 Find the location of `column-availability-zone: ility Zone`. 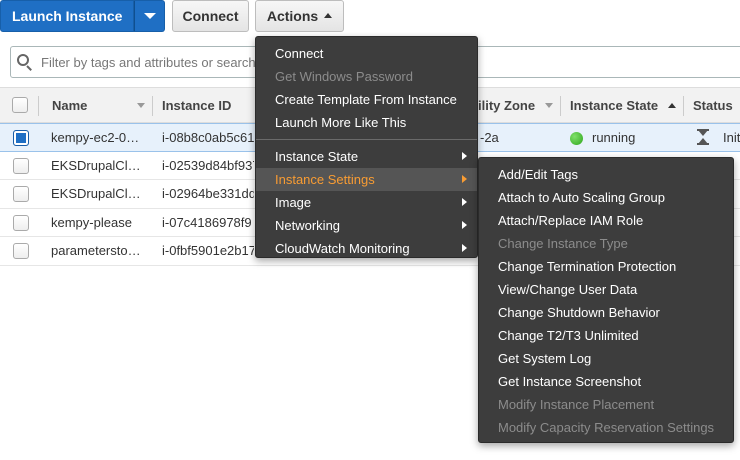

column-availability-zone: ility Zone is located at coordinates (506, 106).